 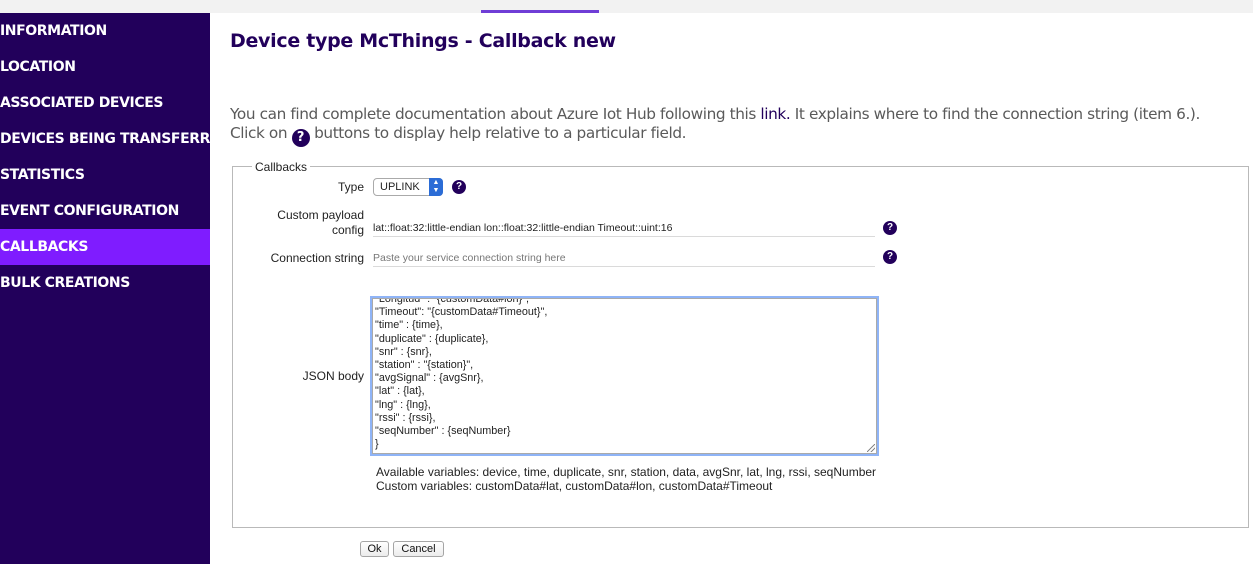 What do you see at coordinates (400, 391) in the screenshot?
I see `json-line: "lat" : {lat},` at bounding box center [400, 391].